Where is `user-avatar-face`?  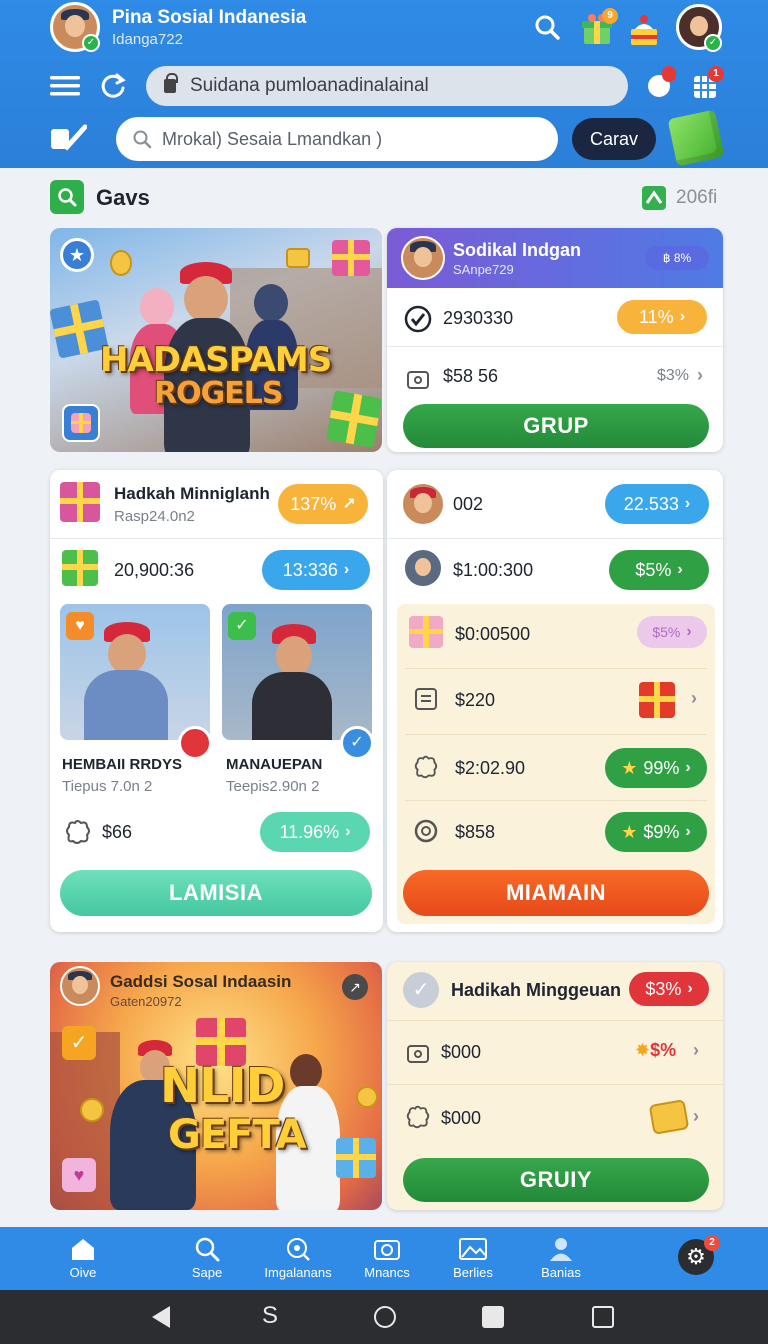
user-avatar-face is located at coordinates (699, 25).